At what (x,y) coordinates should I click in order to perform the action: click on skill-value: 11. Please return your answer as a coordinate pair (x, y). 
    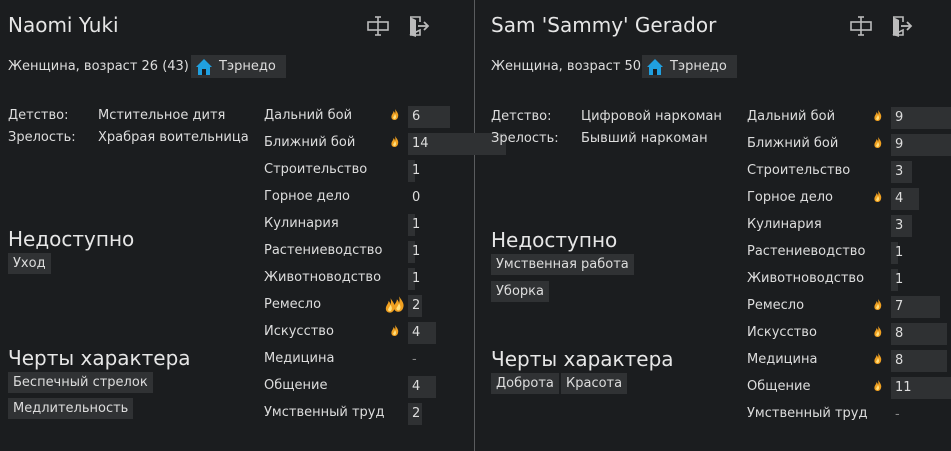
    Looking at the image, I should click on (903, 387).